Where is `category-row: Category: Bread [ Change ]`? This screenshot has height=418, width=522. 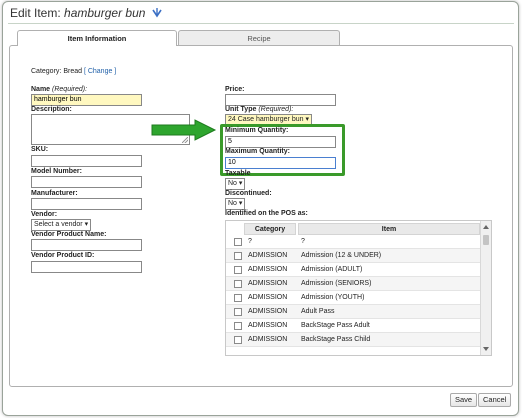
category-row: Category: Bread [ Change ] is located at coordinates (73, 71).